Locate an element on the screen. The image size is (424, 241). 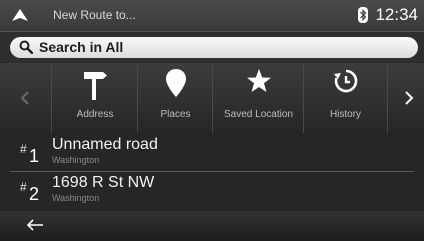
back-arrow-icon is located at coordinates (35, 225).